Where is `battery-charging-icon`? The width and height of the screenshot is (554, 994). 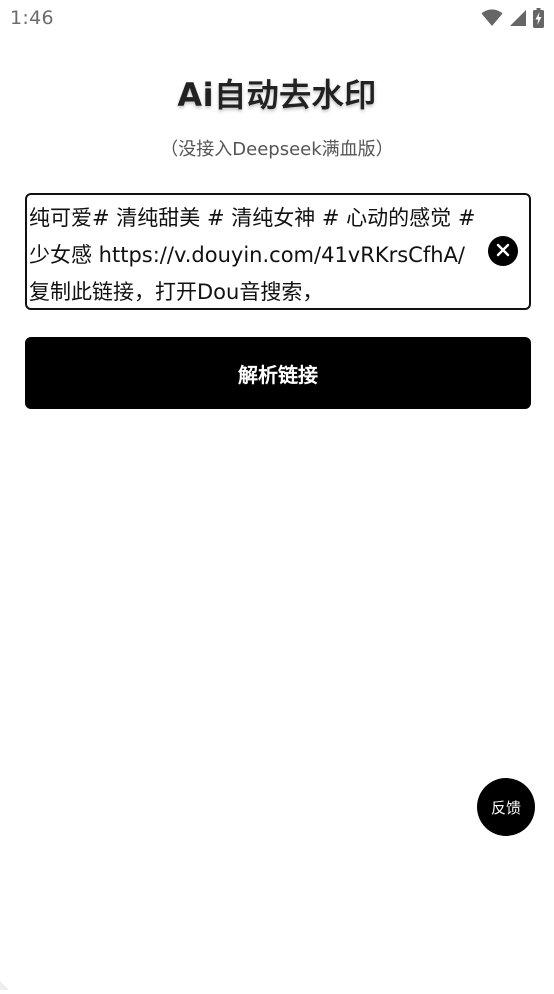 battery-charging-icon is located at coordinates (538, 18).